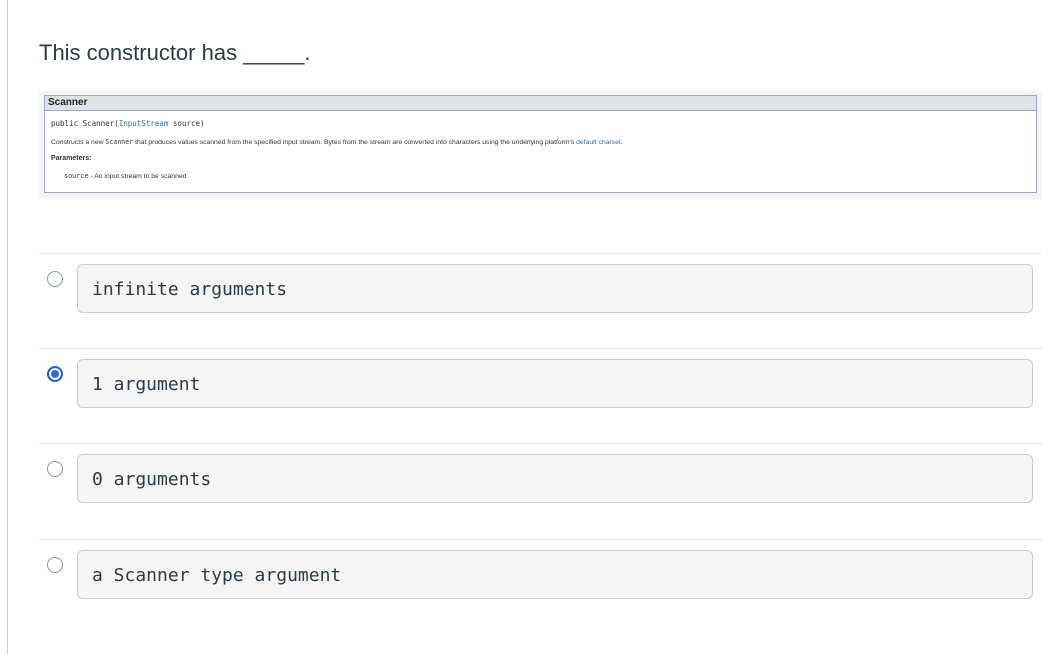  I want to click on parameter-entry: source - An input stream to be scanned, so click(125, 176).